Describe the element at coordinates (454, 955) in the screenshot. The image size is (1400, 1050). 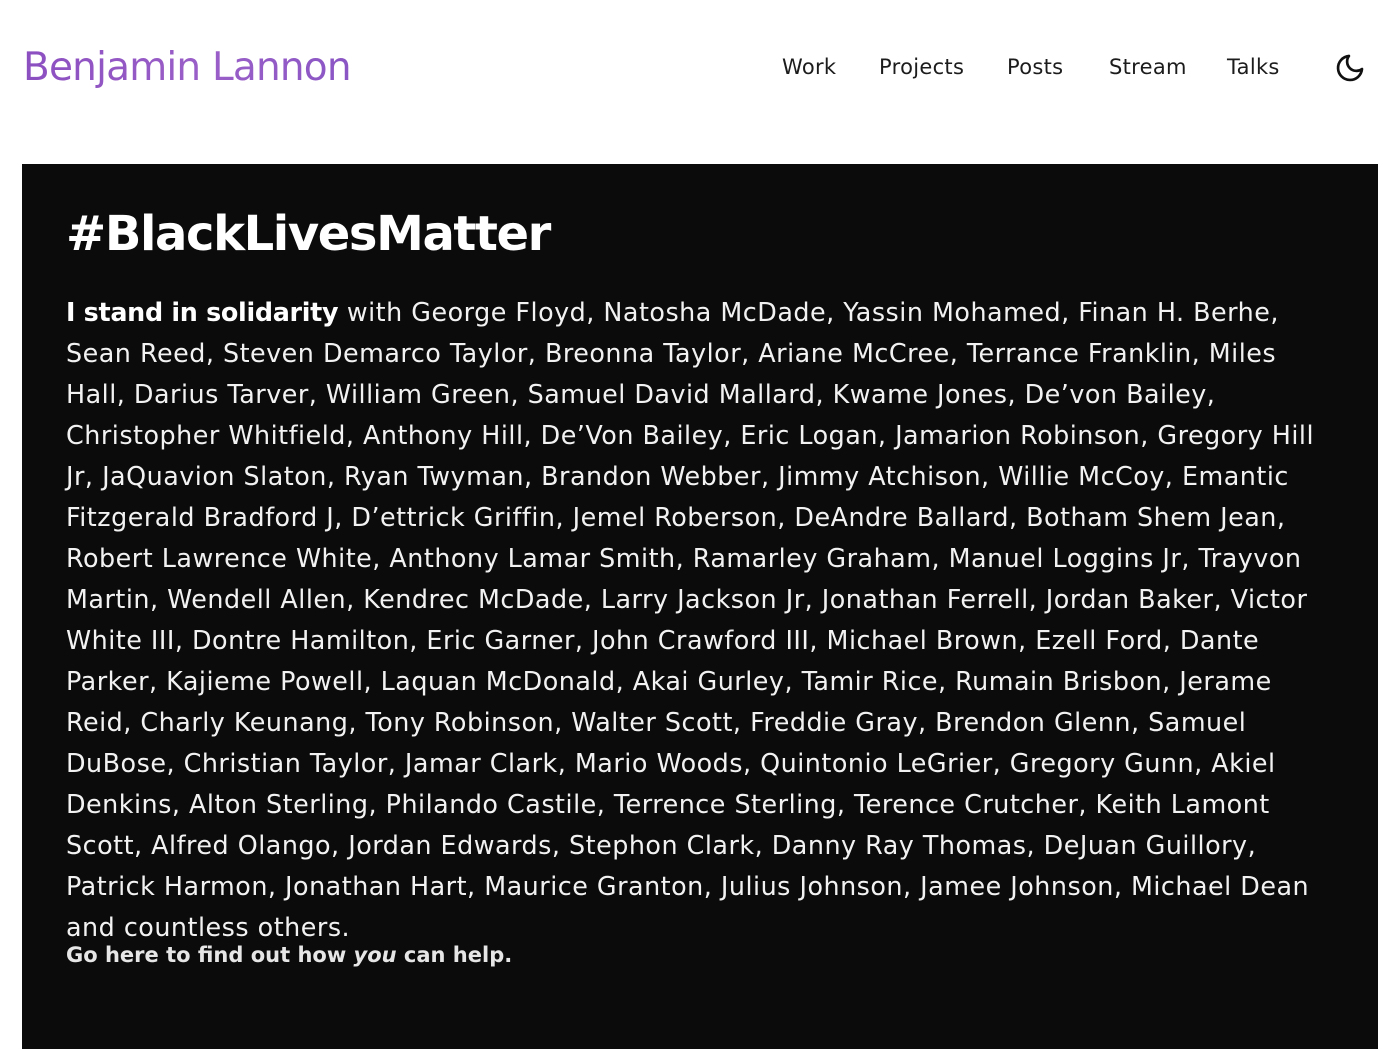
I see `help-link-suffix: can help.` at that location.